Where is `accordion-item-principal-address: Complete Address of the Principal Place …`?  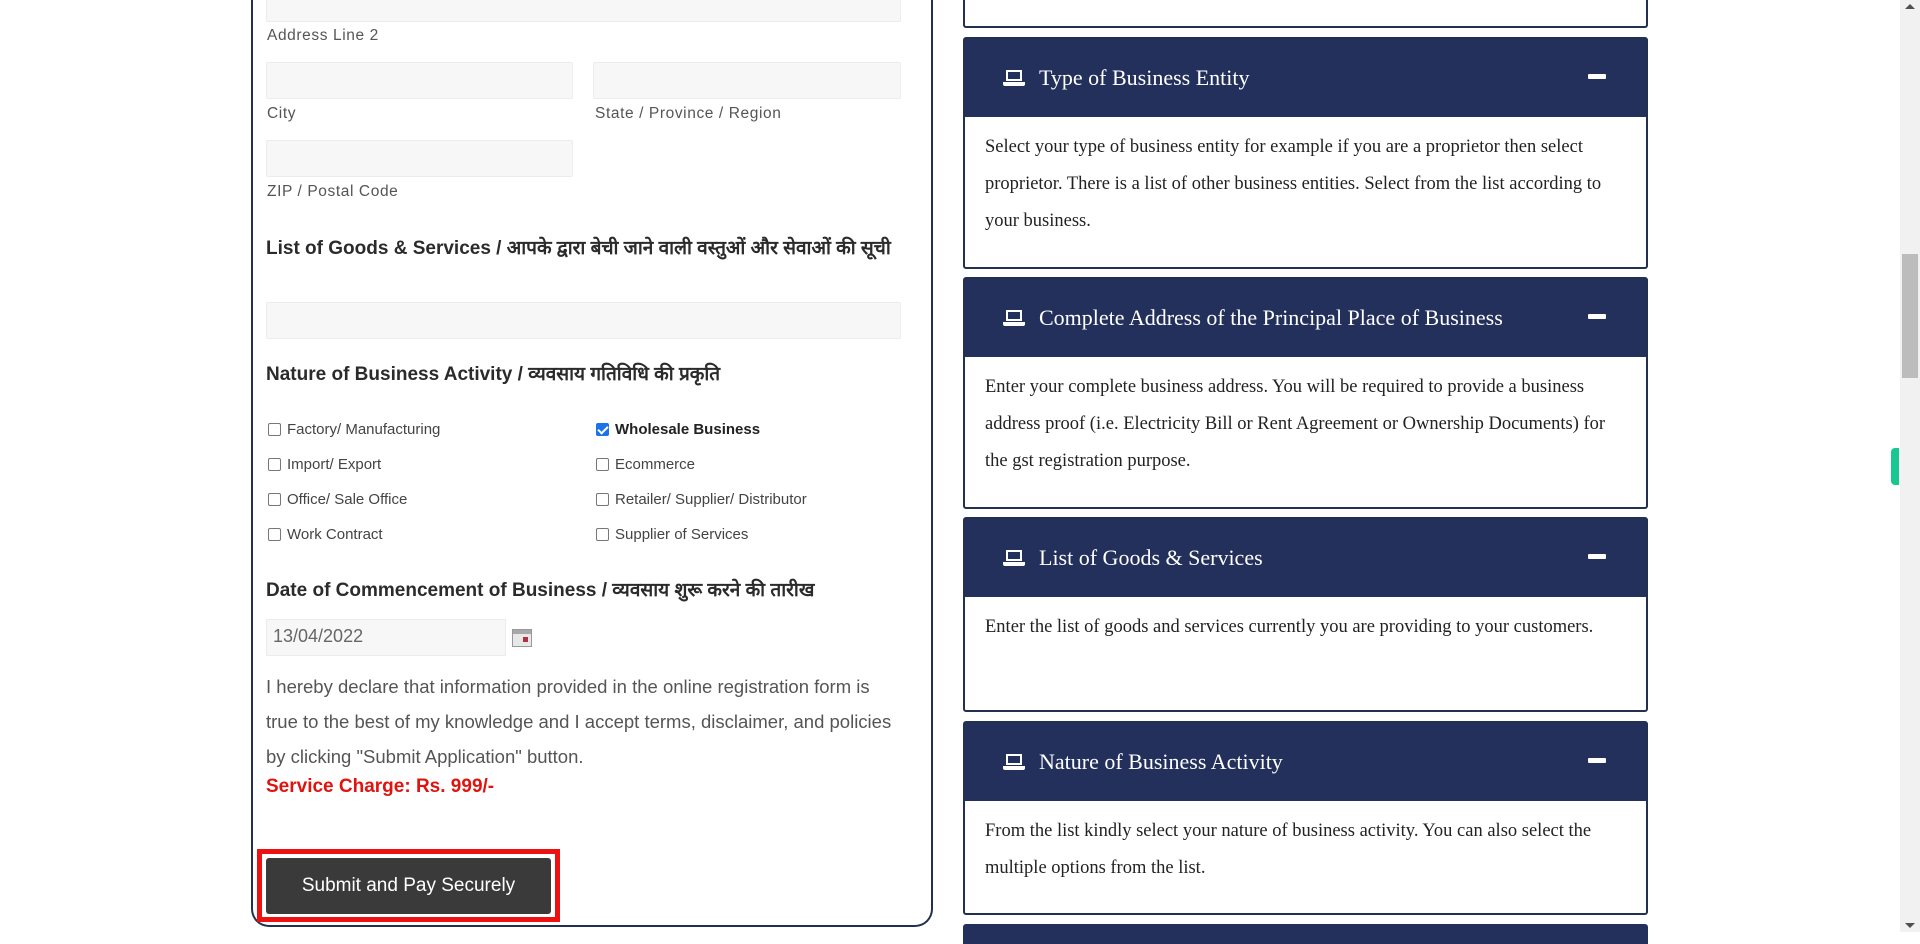 accordion-item-principal-address: Complete Address of the Principal Place … is located at coordinates (1305, 393).